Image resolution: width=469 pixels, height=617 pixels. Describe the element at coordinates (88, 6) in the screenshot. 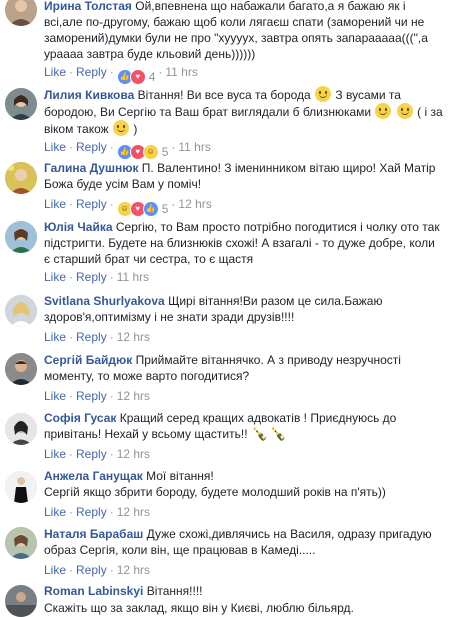

I see `comment-author: Ирина Толстая` at that location.